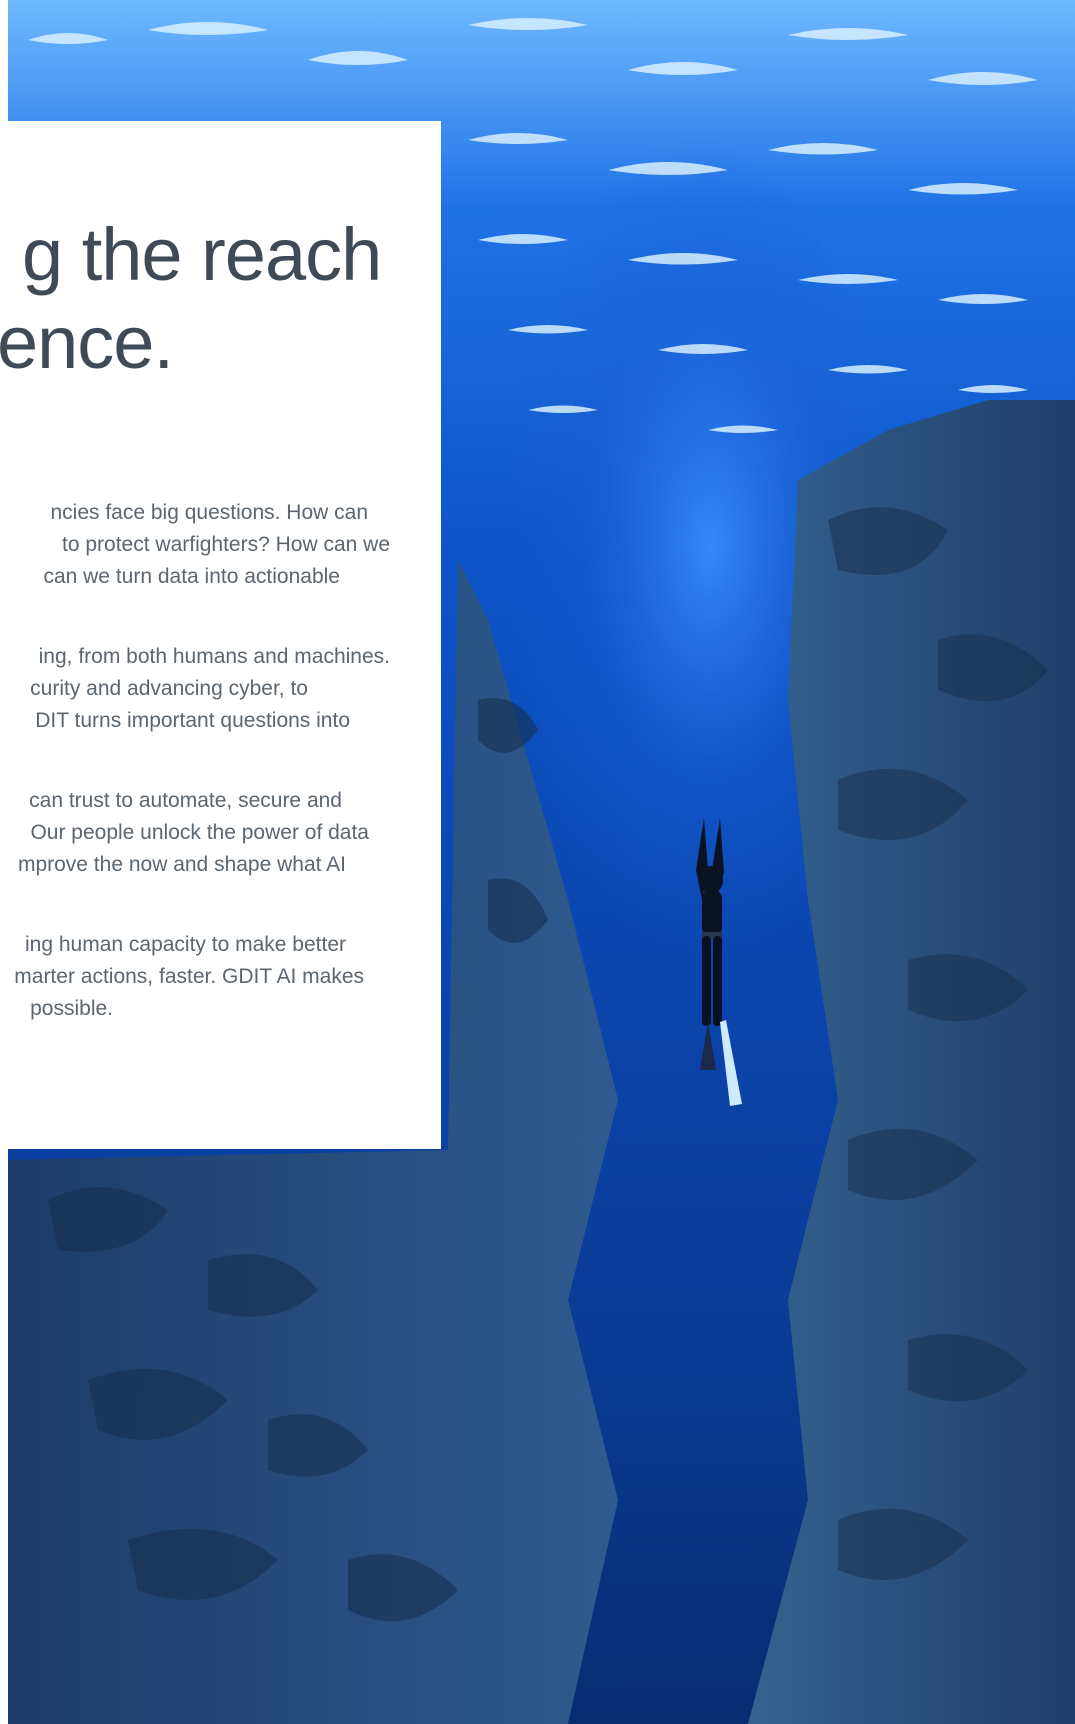  Describe the element at coordinates (169, 688) in the screenshot. I see `paragraph-line: curity and advancing cyber, to` at that location.